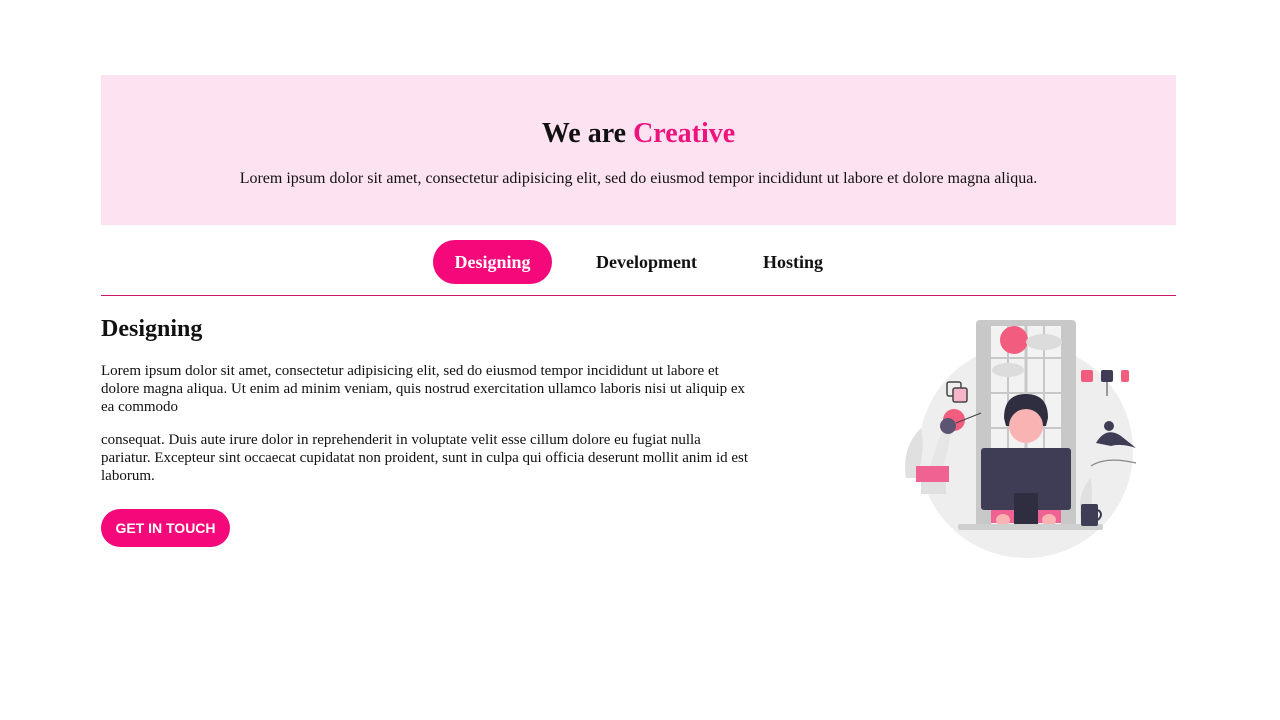  Describe the element at coordinates (793, 262) in the screenshot. I see `tab-hosting: Hosting` at that location.